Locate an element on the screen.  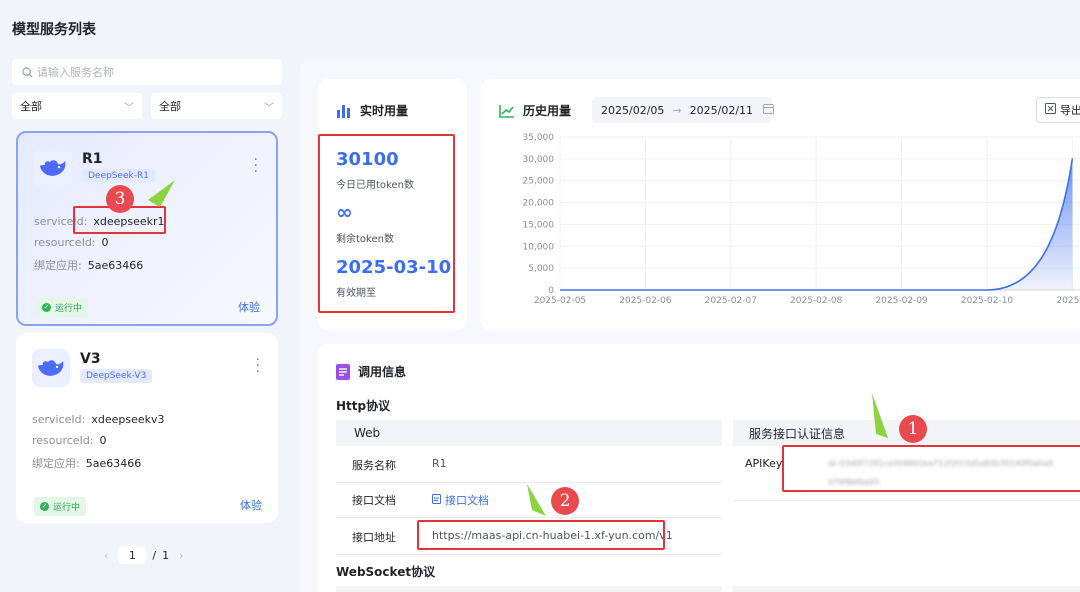
annotation-badge-2: 2 is located at coordinates (565, 501).